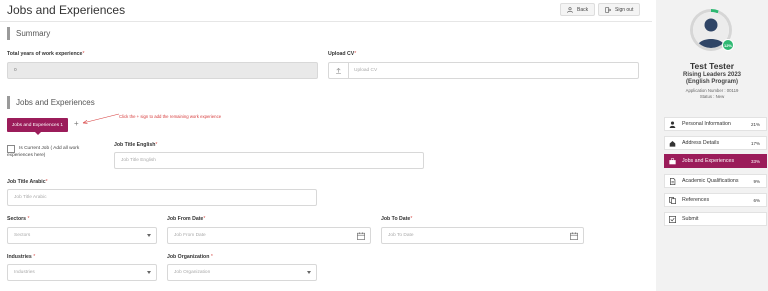 The width and height of the screenshot is (768, 291). Describe the element at coordinates (162, 197) in the screenshot. I see `job-title-arabic-input: Job Title Arabic` at that location.